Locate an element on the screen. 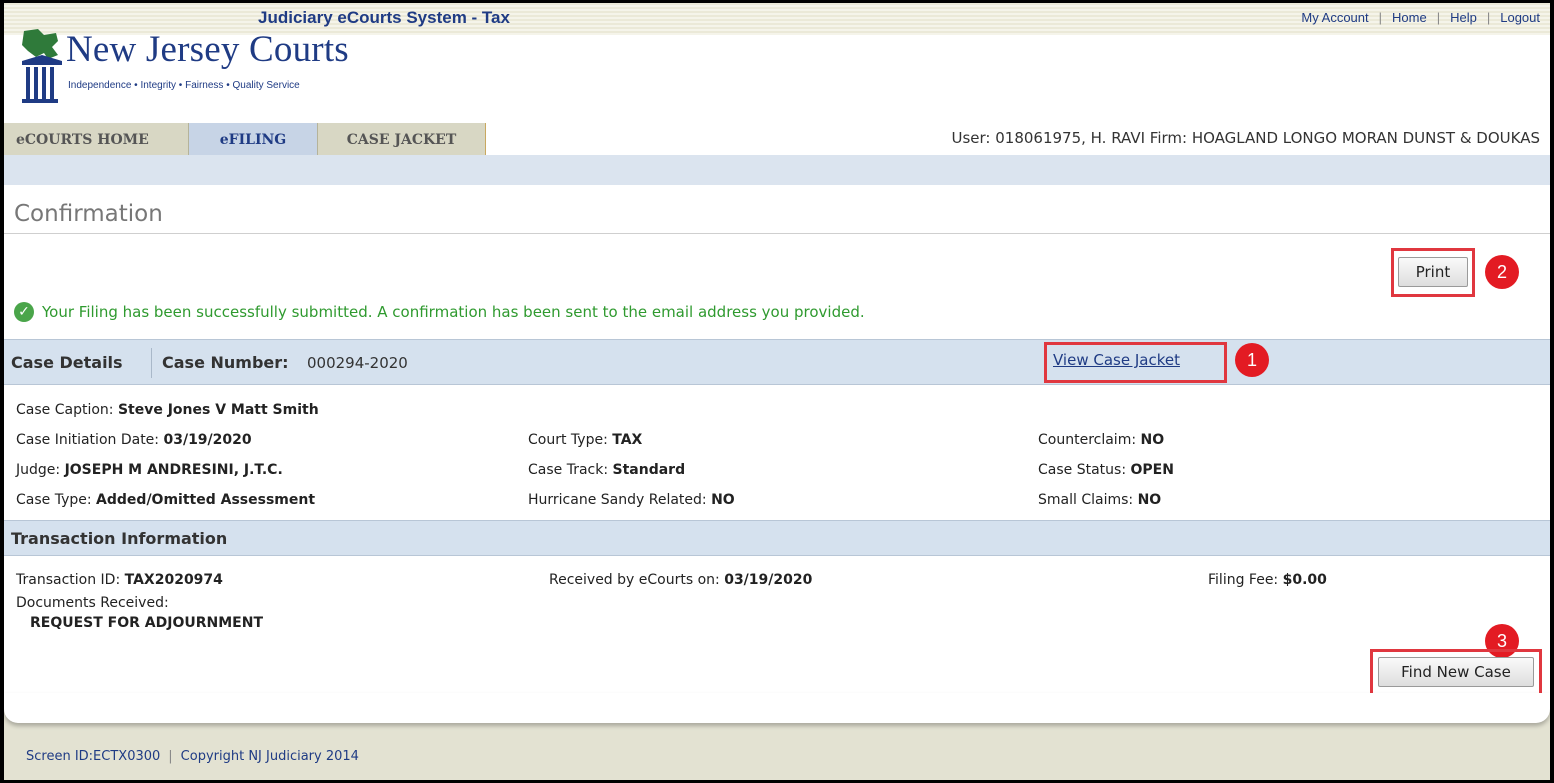 This screenshot has height=783, width=1554. courthouse-icon is located at coordinates (42, 66).